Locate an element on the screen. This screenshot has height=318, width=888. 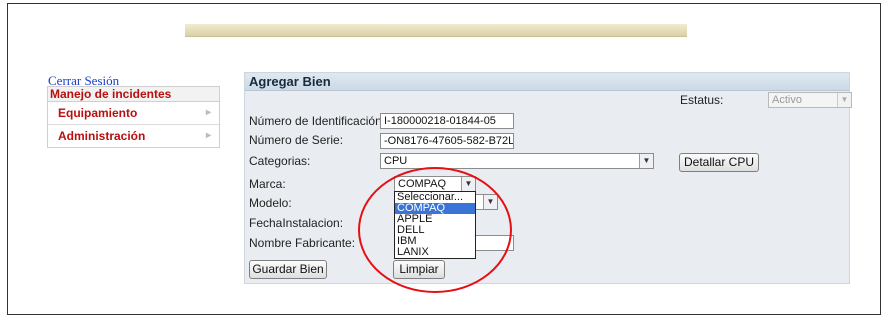
brand-select: COMPAQ ▼ is located at coordinates (435, 184).